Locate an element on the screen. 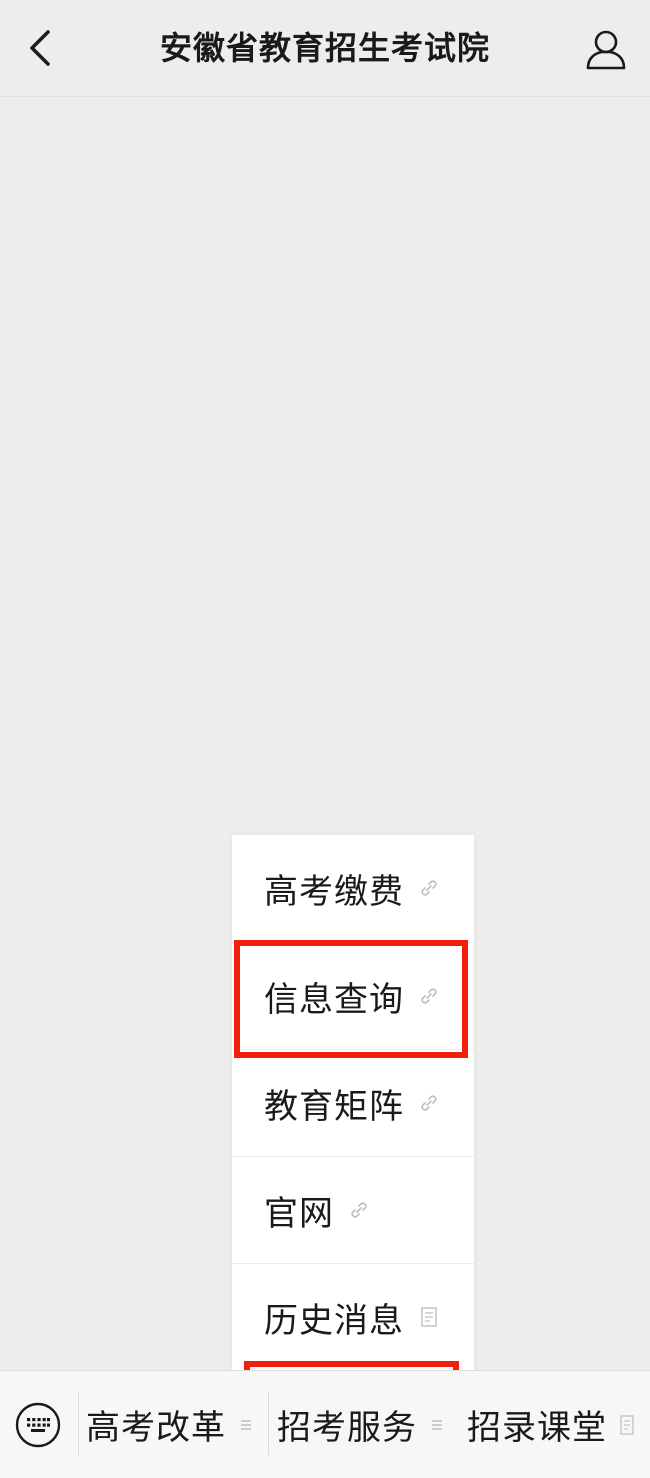 Image resolution: width=650 pixels, height=1478 pixels. submenu-item-official-site: 官网 is located at coordinates (353, 1209).